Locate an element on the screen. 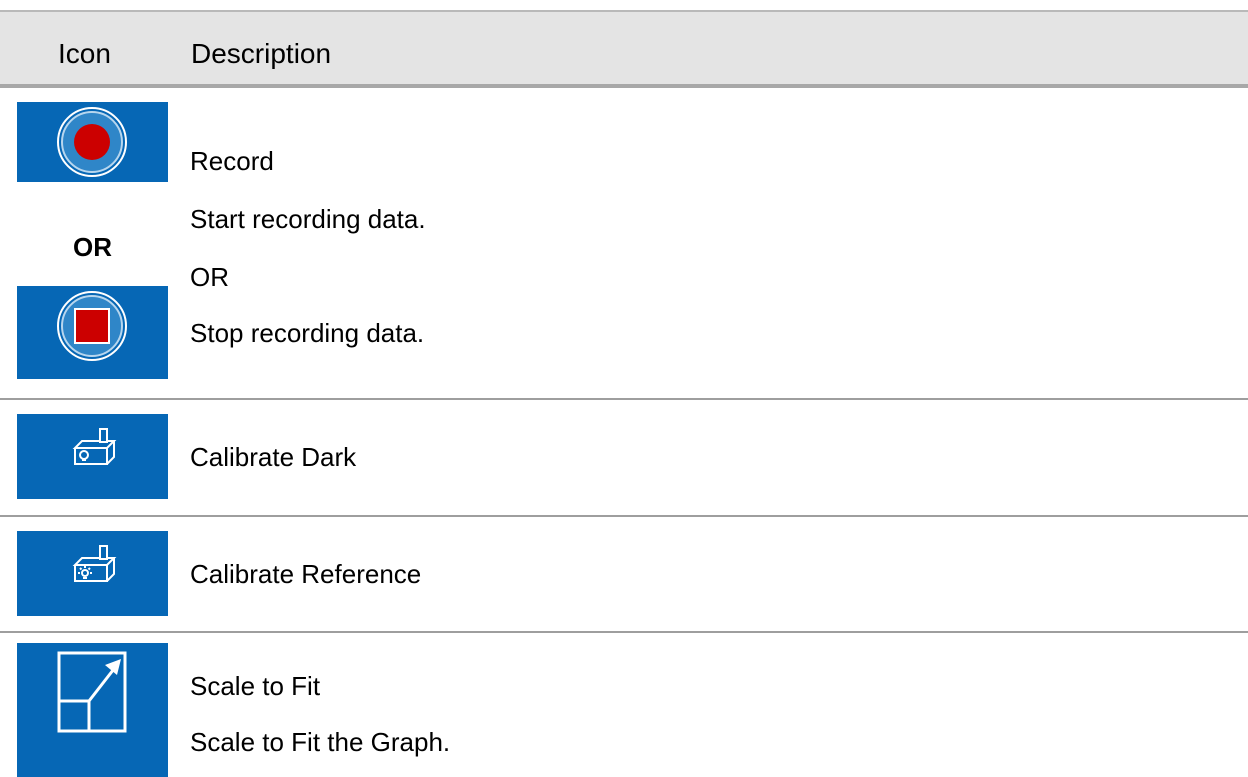 Image resolution: width=1248 pixels, height=777 pixels. record-start-icon is located at coordinates (92, 142).